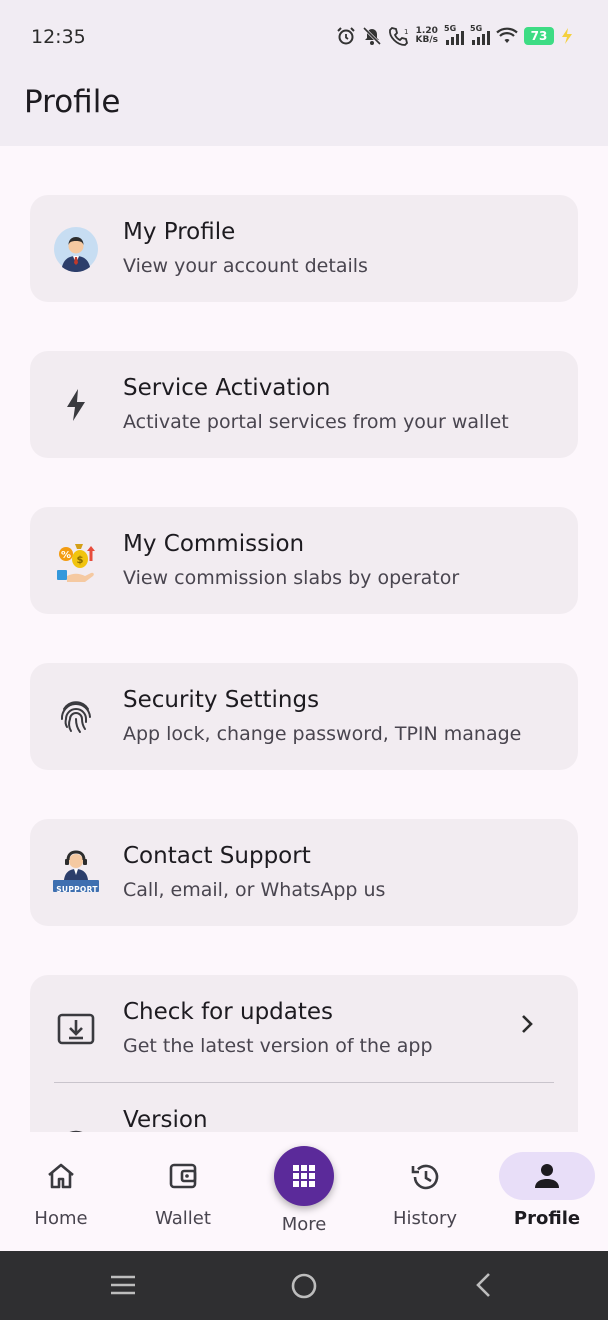  Describe the element at coordinates (425, 1177) in the screenshot. I see `history-icon` at that location.